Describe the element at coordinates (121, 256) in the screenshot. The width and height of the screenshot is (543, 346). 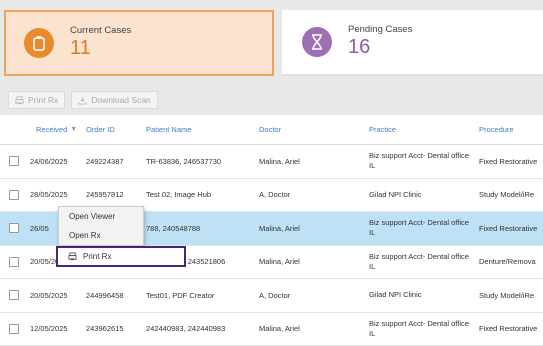
I see `menu-item-print-rx: Print Rx` at that location.